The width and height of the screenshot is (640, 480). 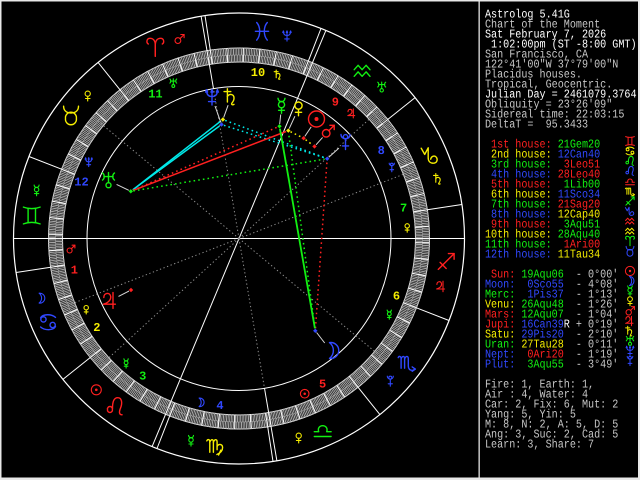 I want to click on svg-text: 10, so click(x=258, y=73).